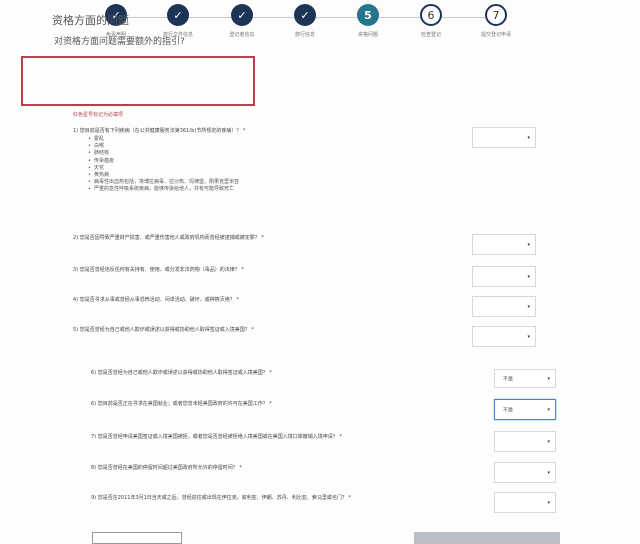 The height and width of the screenshot is (544, 640). What do you see at coordinates (163, 330) in the screenshot?
I see `question-5: 5) 您是否曾经为自己或他人欺诈或误述以获得或协助他人取得签证或入境美国？ *` at bounding box center [163, 330].